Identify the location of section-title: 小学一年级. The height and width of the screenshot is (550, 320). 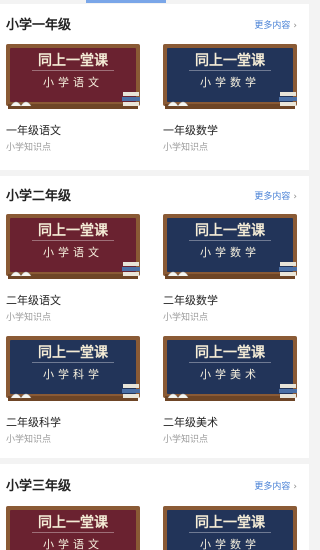
(39, 25).